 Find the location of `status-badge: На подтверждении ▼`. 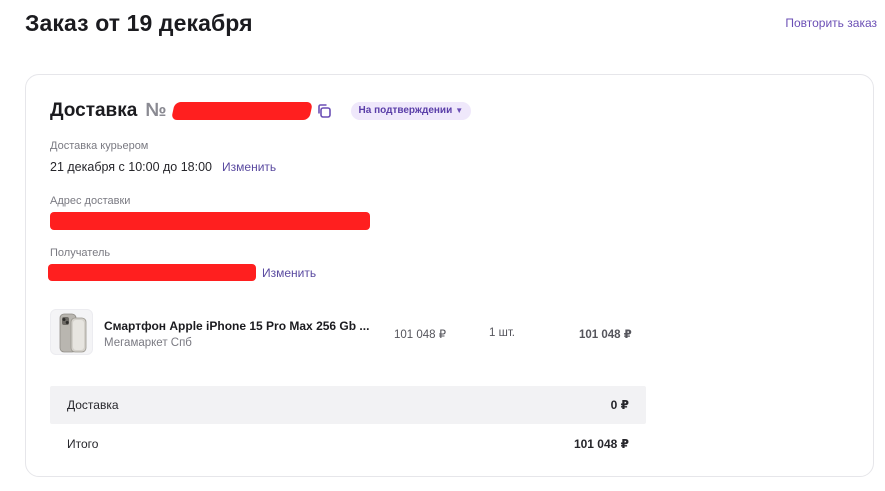

status-badge: На подтверждении ▼ is located at coordinates (411, 111).